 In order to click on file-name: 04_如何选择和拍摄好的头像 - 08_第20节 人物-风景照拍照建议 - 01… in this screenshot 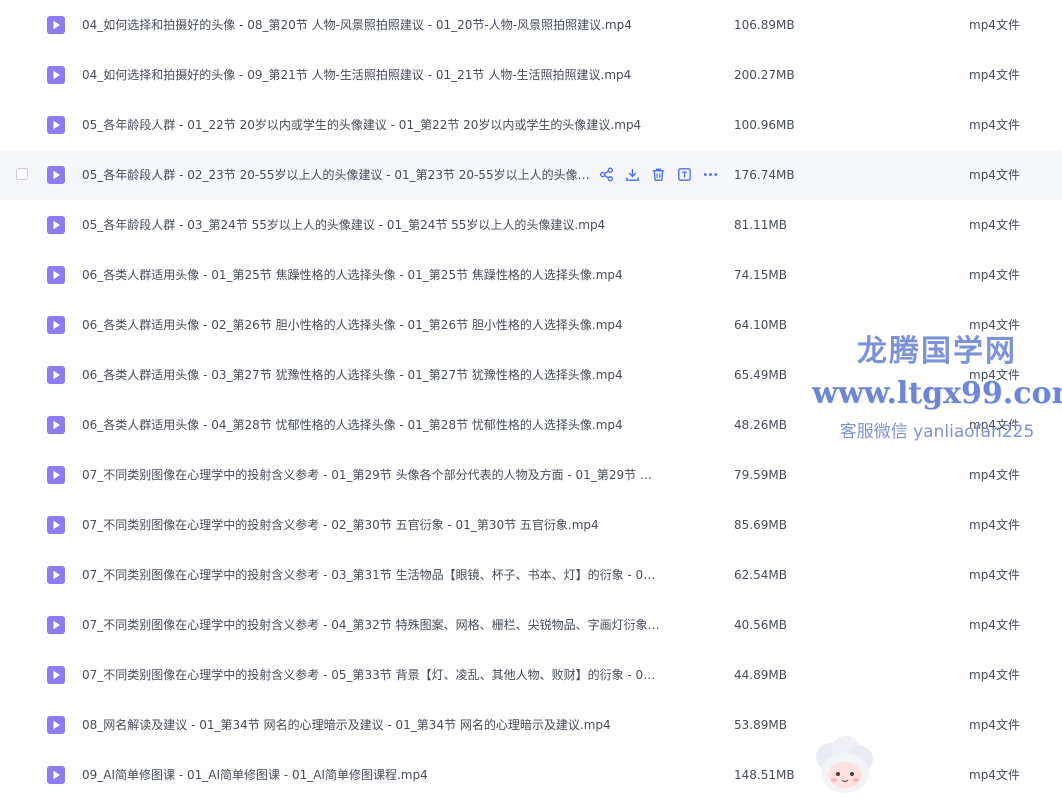, I will do `click(357, 25)`.